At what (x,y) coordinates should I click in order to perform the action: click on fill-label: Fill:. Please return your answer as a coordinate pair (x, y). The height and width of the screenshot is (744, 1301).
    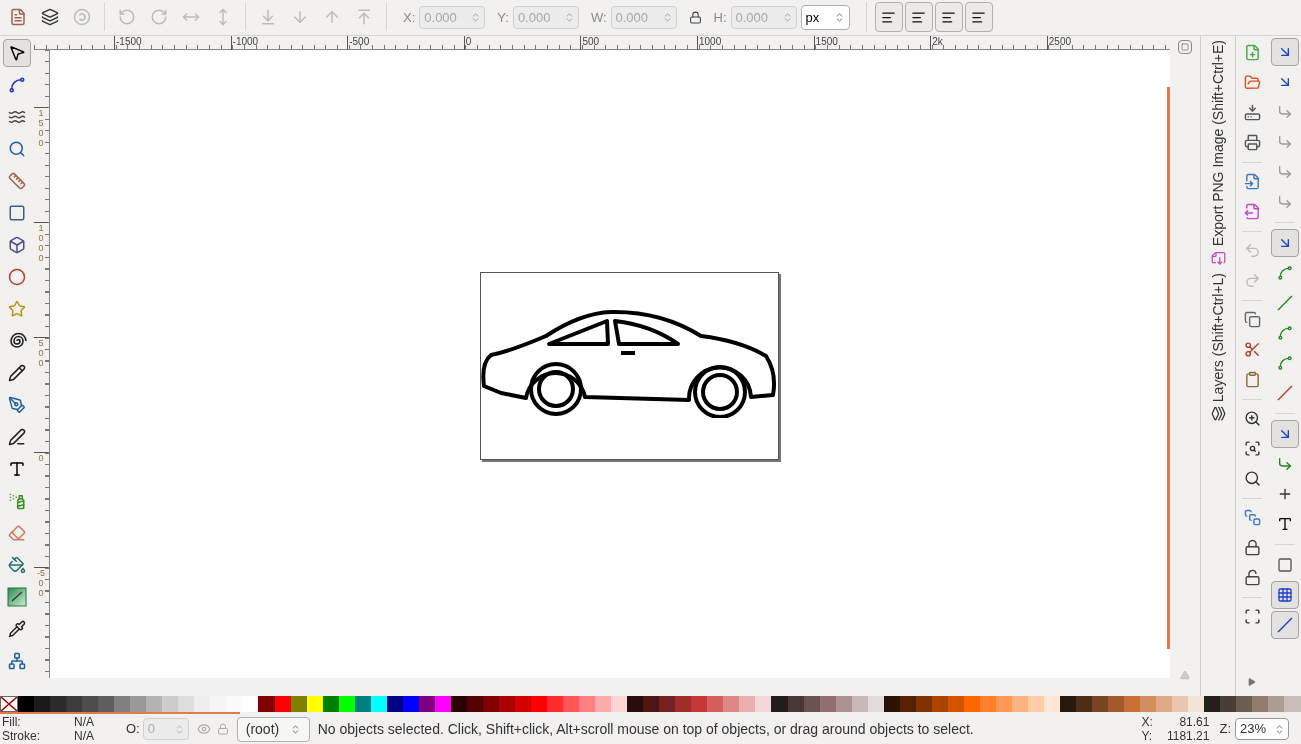
    Looking at the image, I should click on (12, 722).